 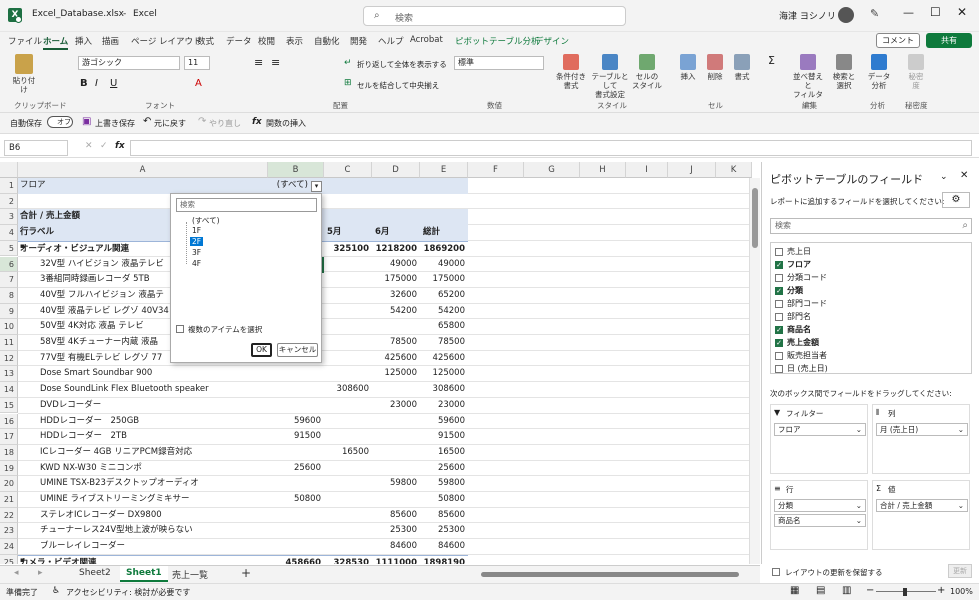 What do you see at coordinates (396, 312) in the screenshot?
I see `cell-d9: 54200` at bounding box center [396, 312].